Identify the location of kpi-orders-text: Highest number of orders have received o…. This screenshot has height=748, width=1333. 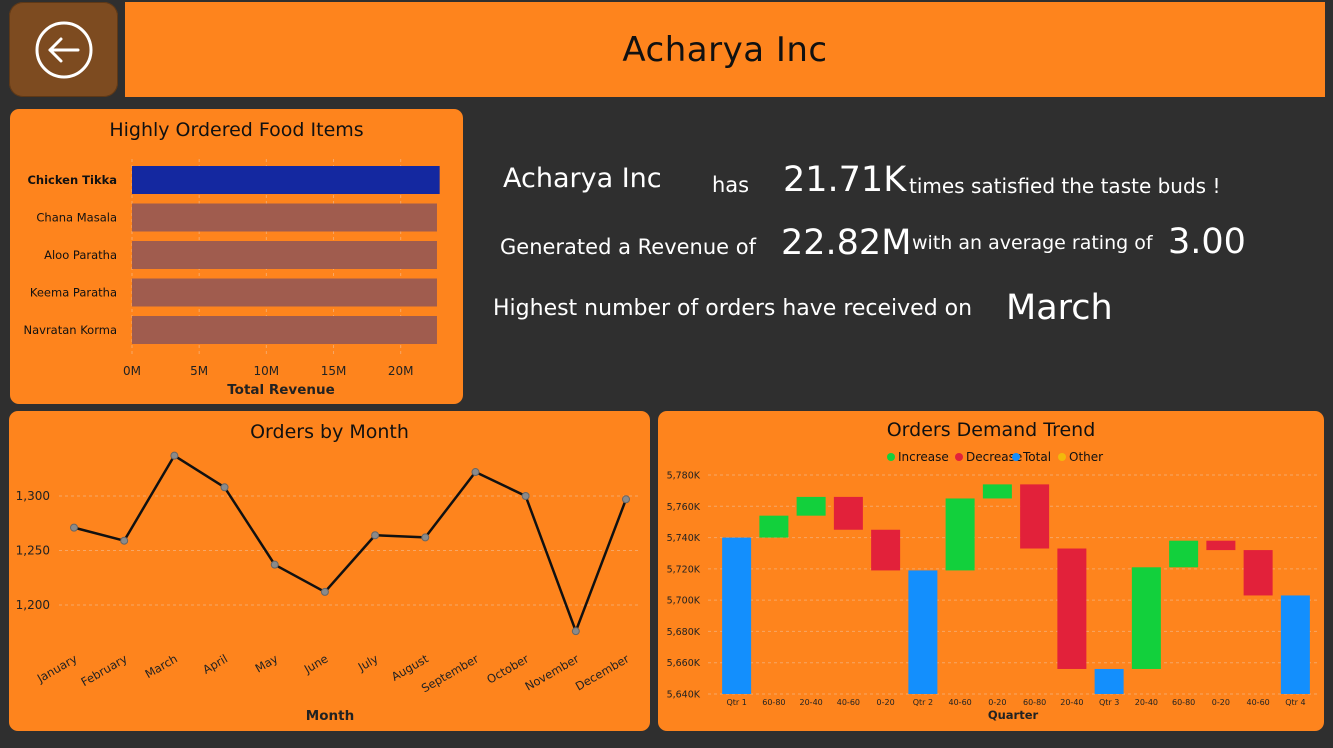
(733, 308).